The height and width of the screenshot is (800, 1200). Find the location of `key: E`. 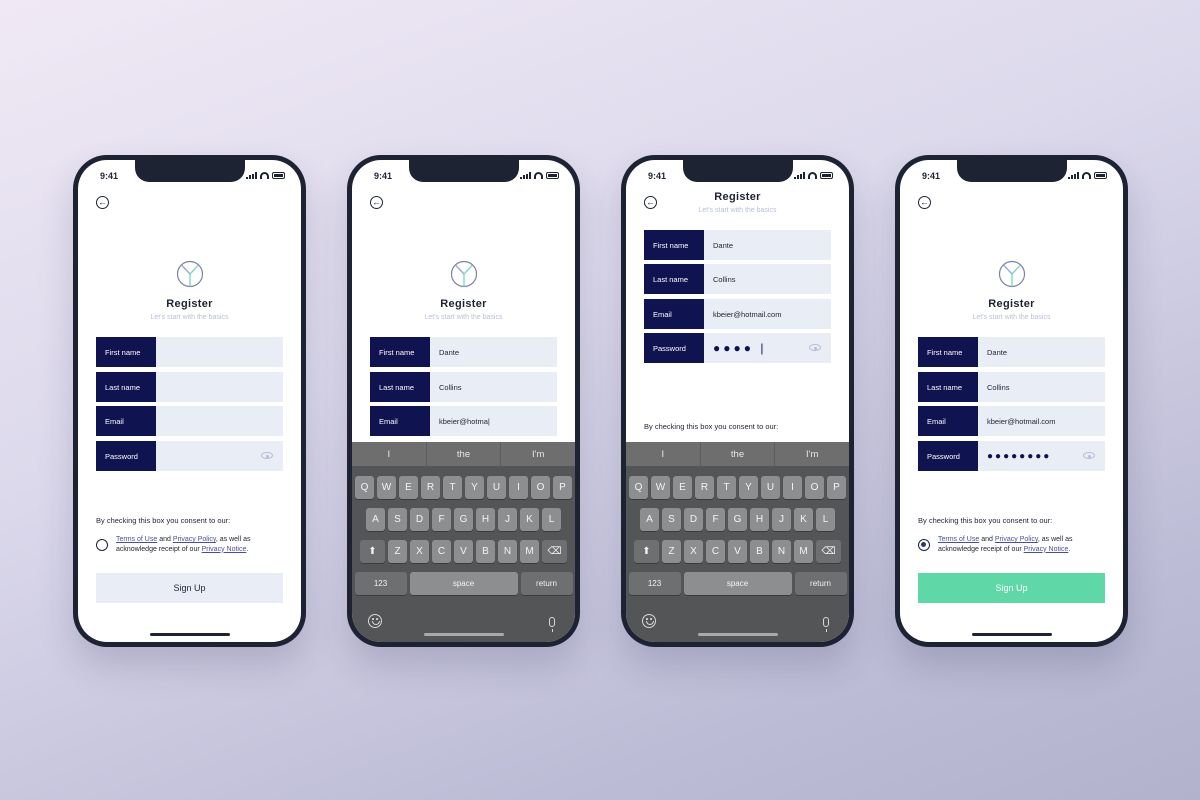

key: E is located at coordinates (682, 487).